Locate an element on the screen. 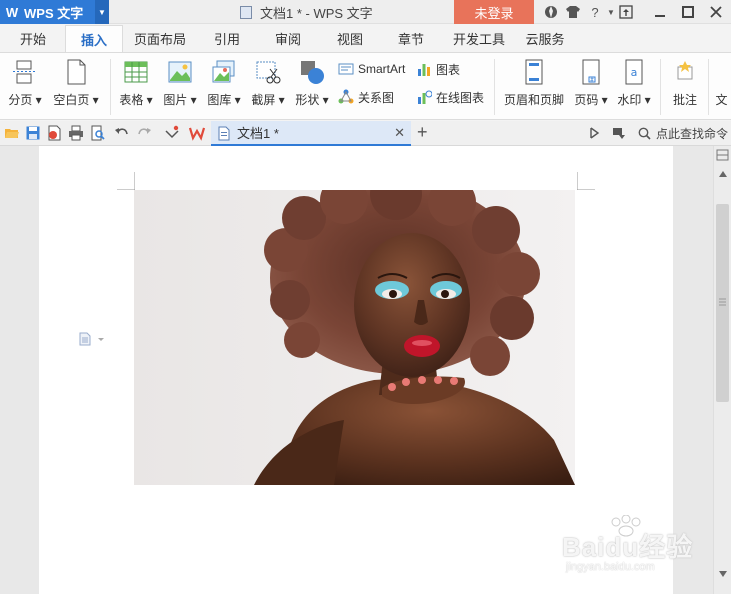 This screenshot has height=594, width=731. table-button: 表格 ▾ is located at coordinates (136, 87).